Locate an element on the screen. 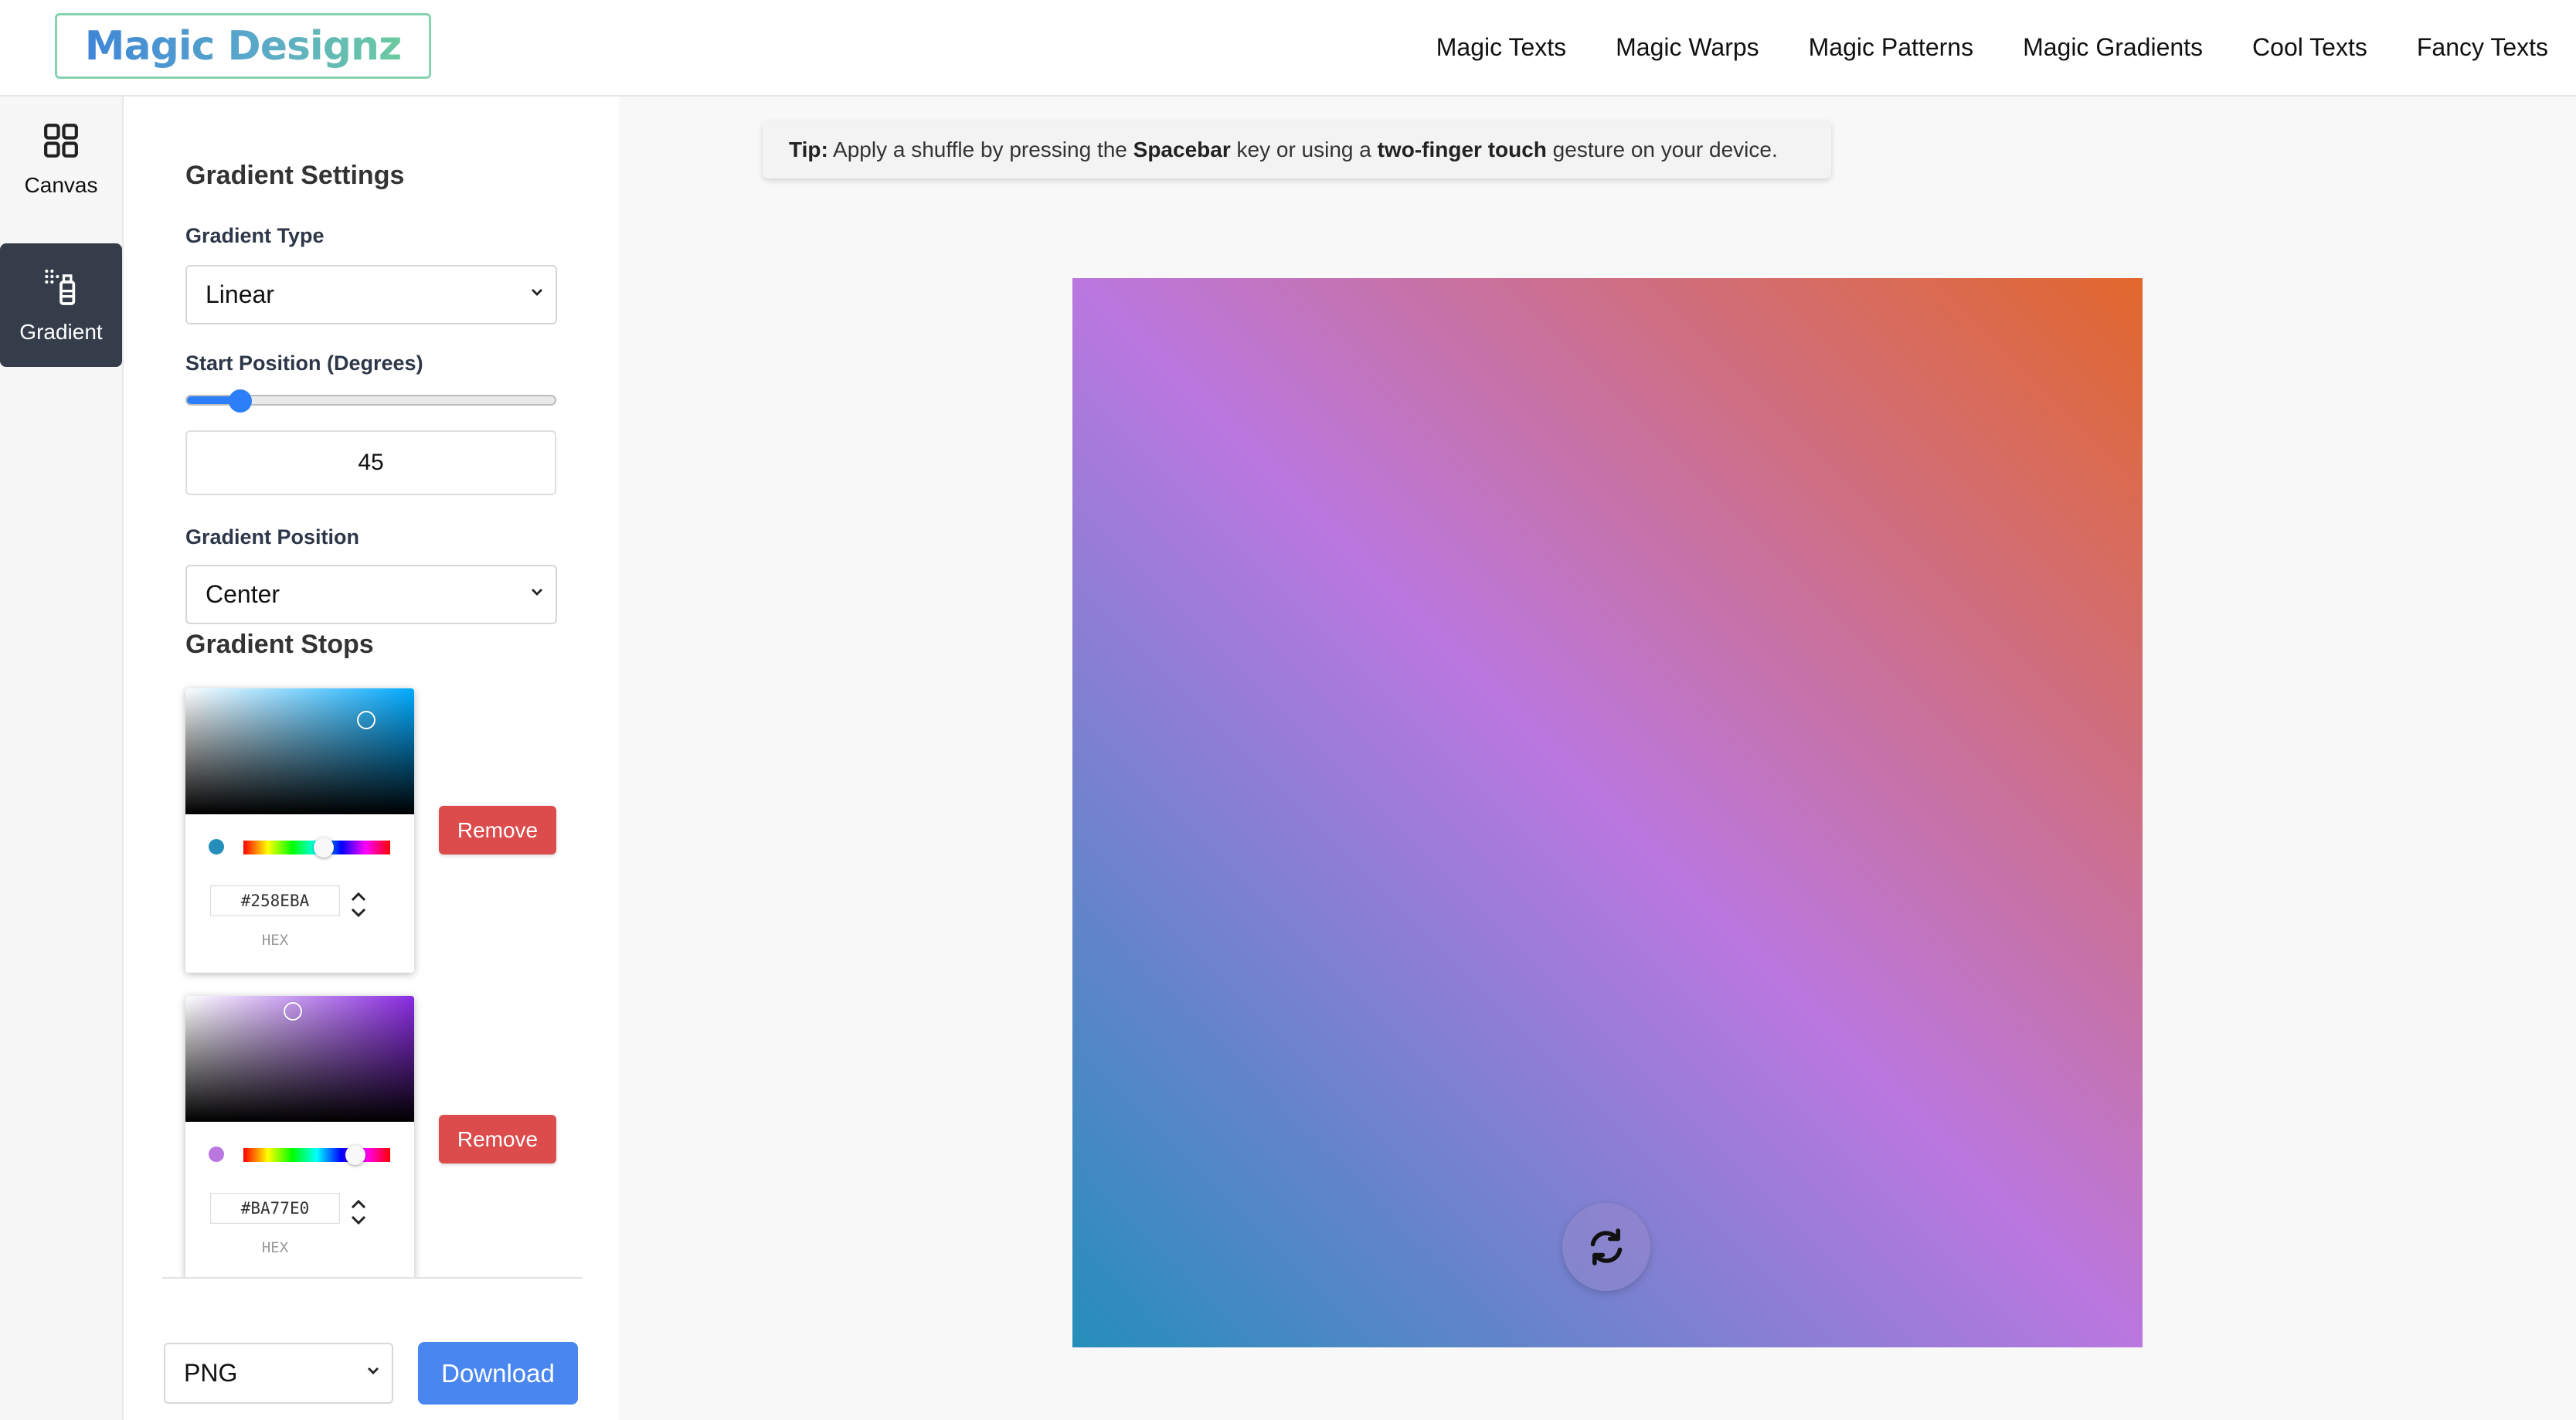 This screenshot has height=1420, width=2576. logo: Magic Designz is located at coordinates (243, 46).